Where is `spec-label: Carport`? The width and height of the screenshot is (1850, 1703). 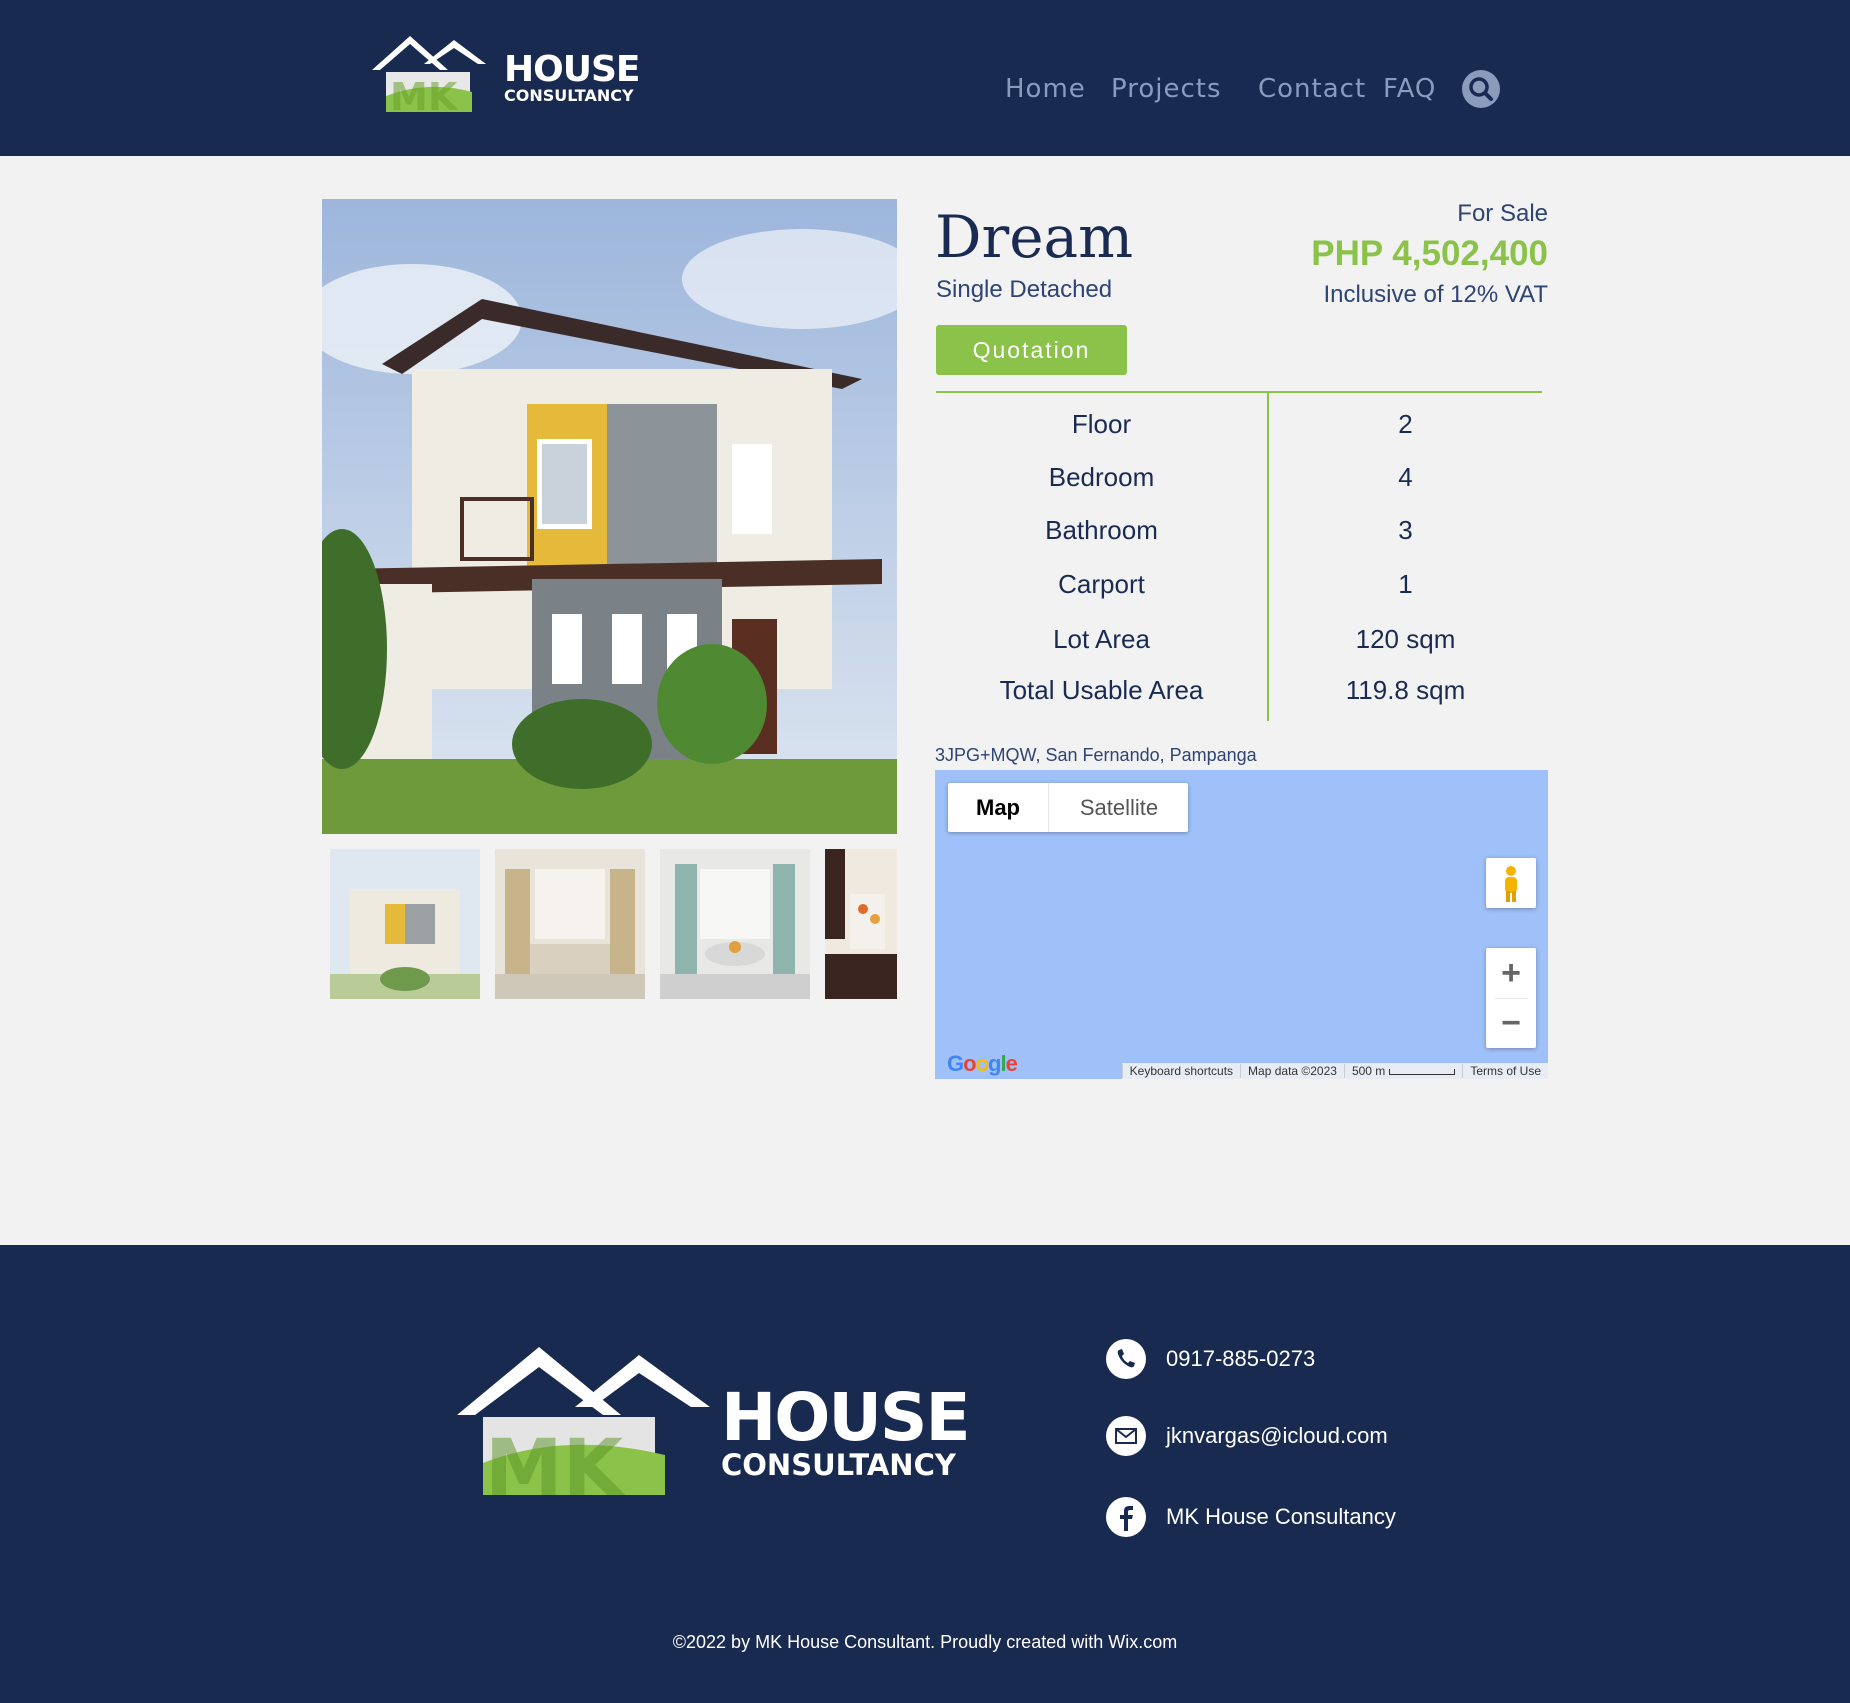 spec-label: Carport is located at coordinates (1101, 584).